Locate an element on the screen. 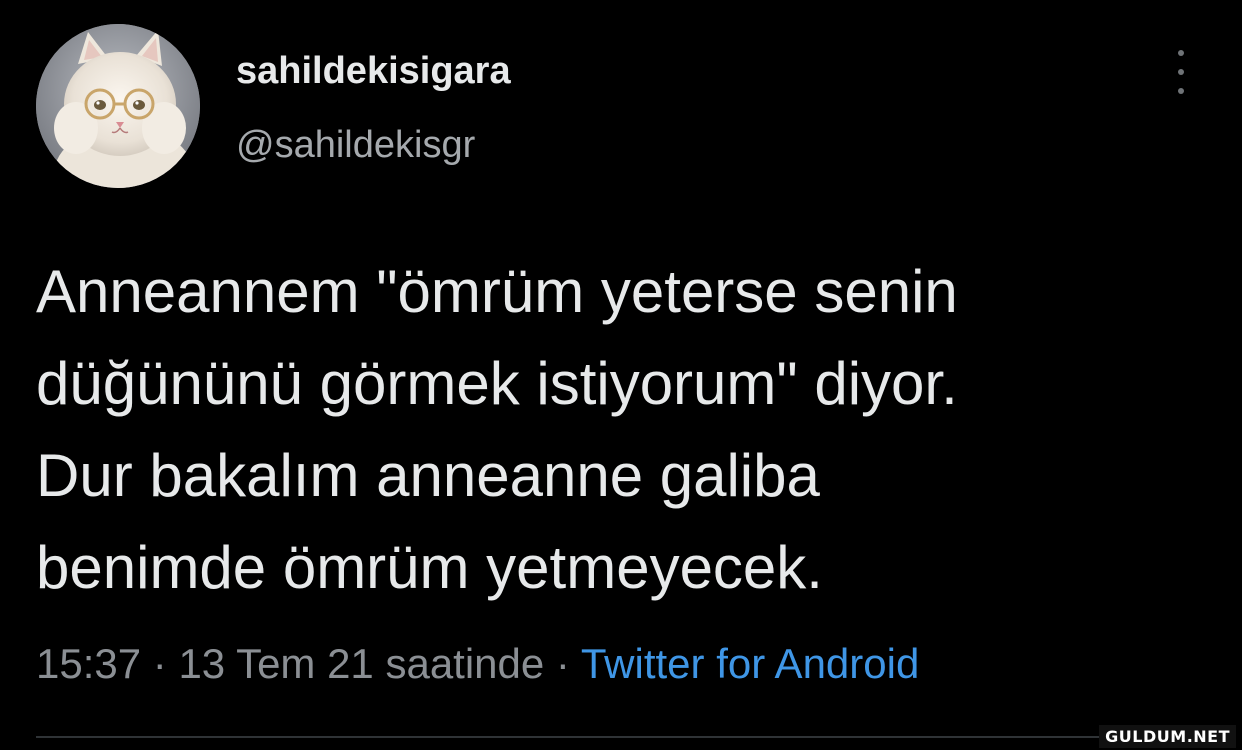  cat-avatar-icon is located at coordinates (118, 106).